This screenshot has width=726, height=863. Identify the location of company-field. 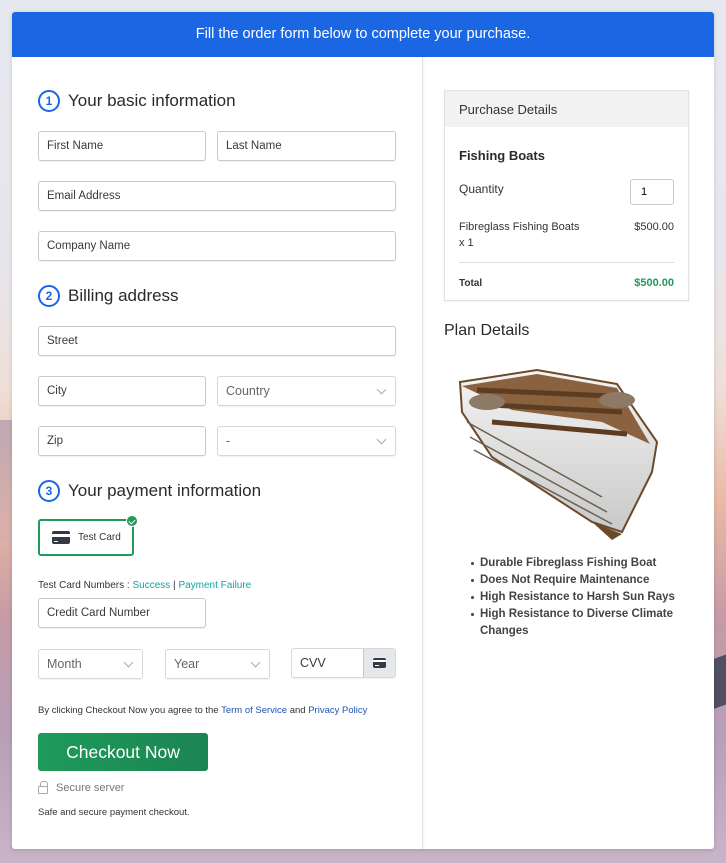
(217, 246).